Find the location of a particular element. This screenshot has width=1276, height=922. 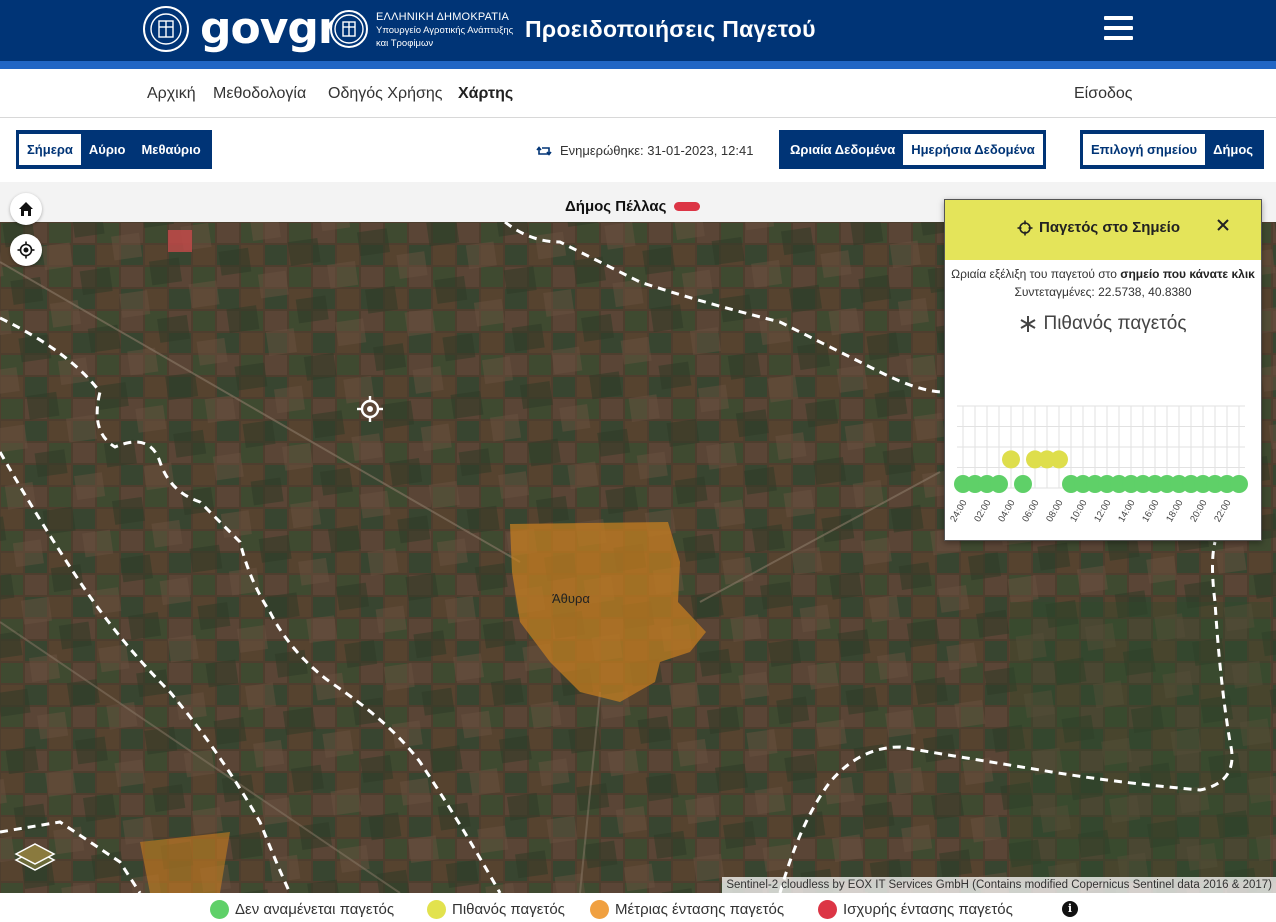

popup-coordinates: Συντεταγμένες: 22.5738, 40.8380 is located at coordinates (1103, 292).